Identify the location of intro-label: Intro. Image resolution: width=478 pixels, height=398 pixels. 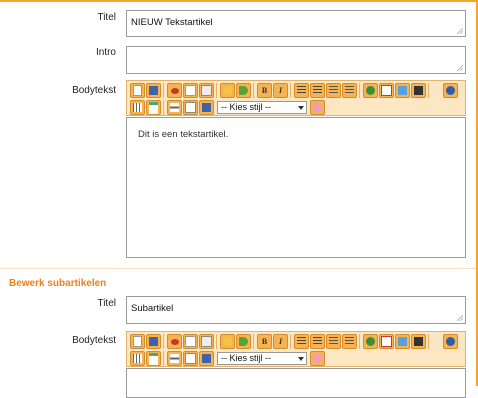
(105, 52).